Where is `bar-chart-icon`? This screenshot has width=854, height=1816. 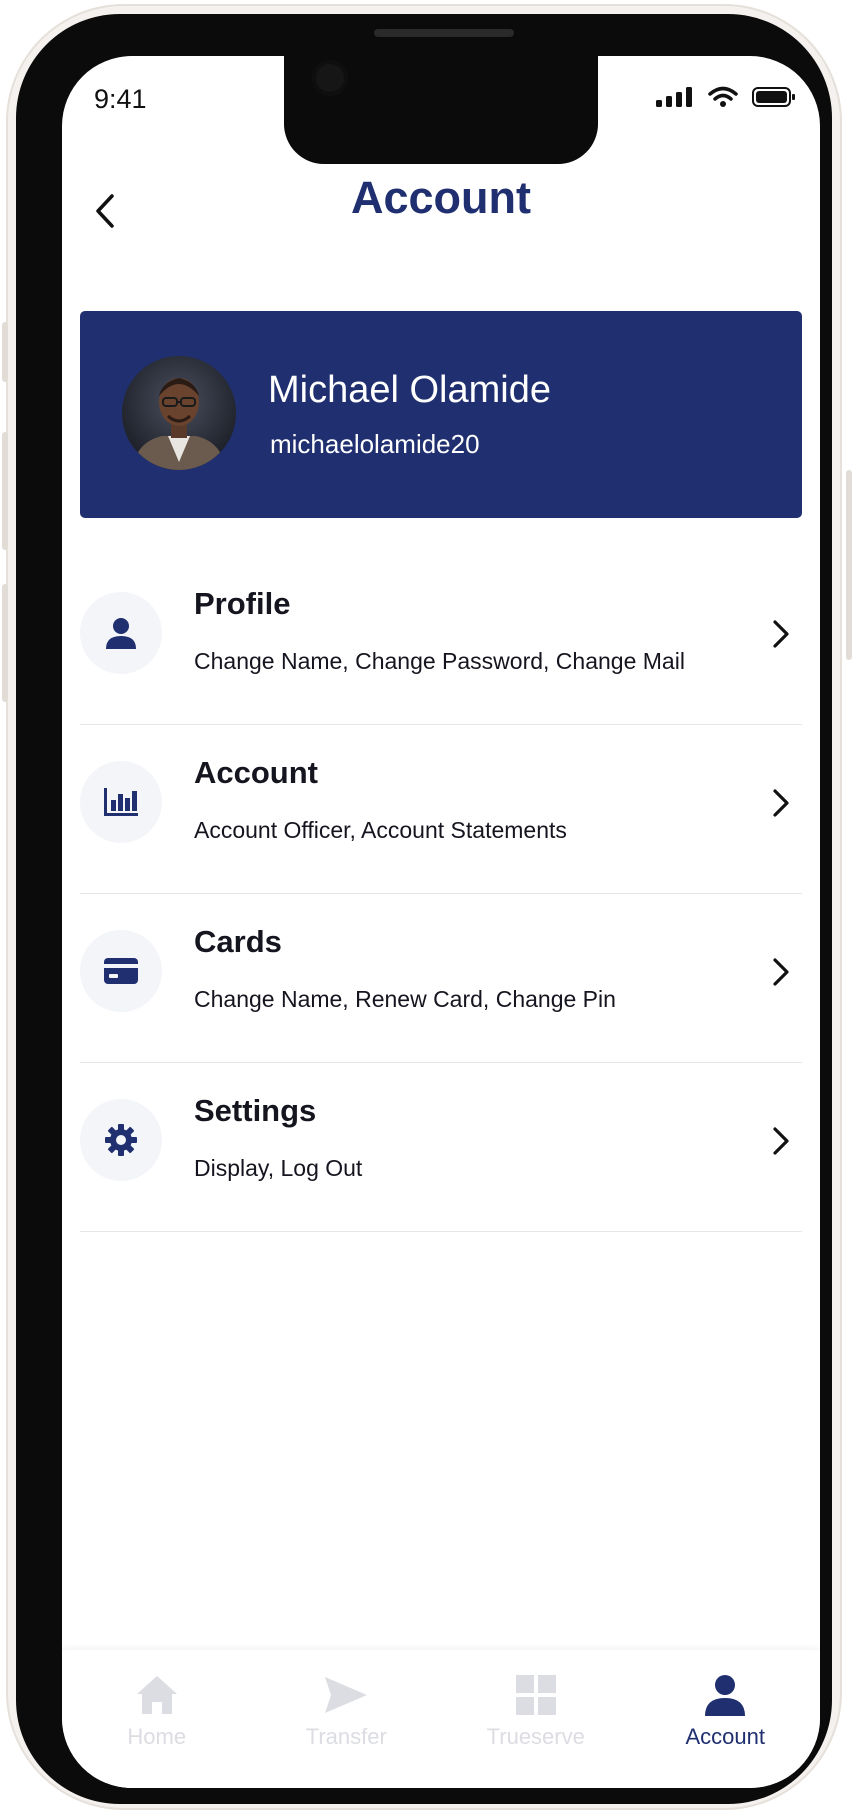
bar-chart-icon is located at coordinates (121, 802).